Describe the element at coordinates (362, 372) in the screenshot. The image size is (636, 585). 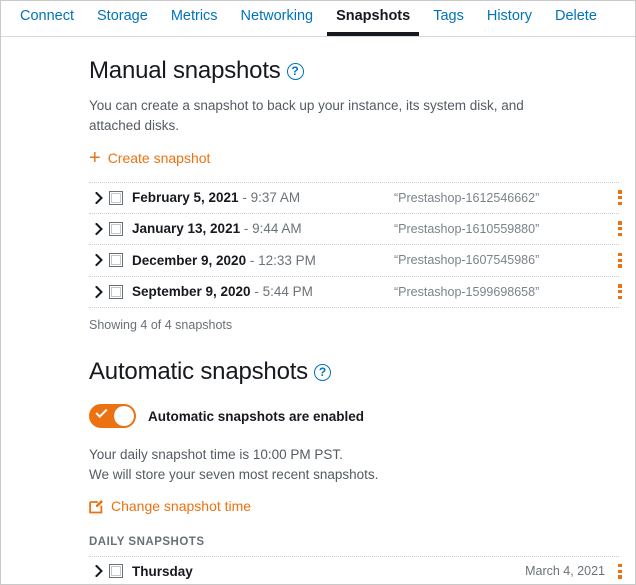
I see `automatic-snapshots-heading: Automatic snapshots ?` at that location.